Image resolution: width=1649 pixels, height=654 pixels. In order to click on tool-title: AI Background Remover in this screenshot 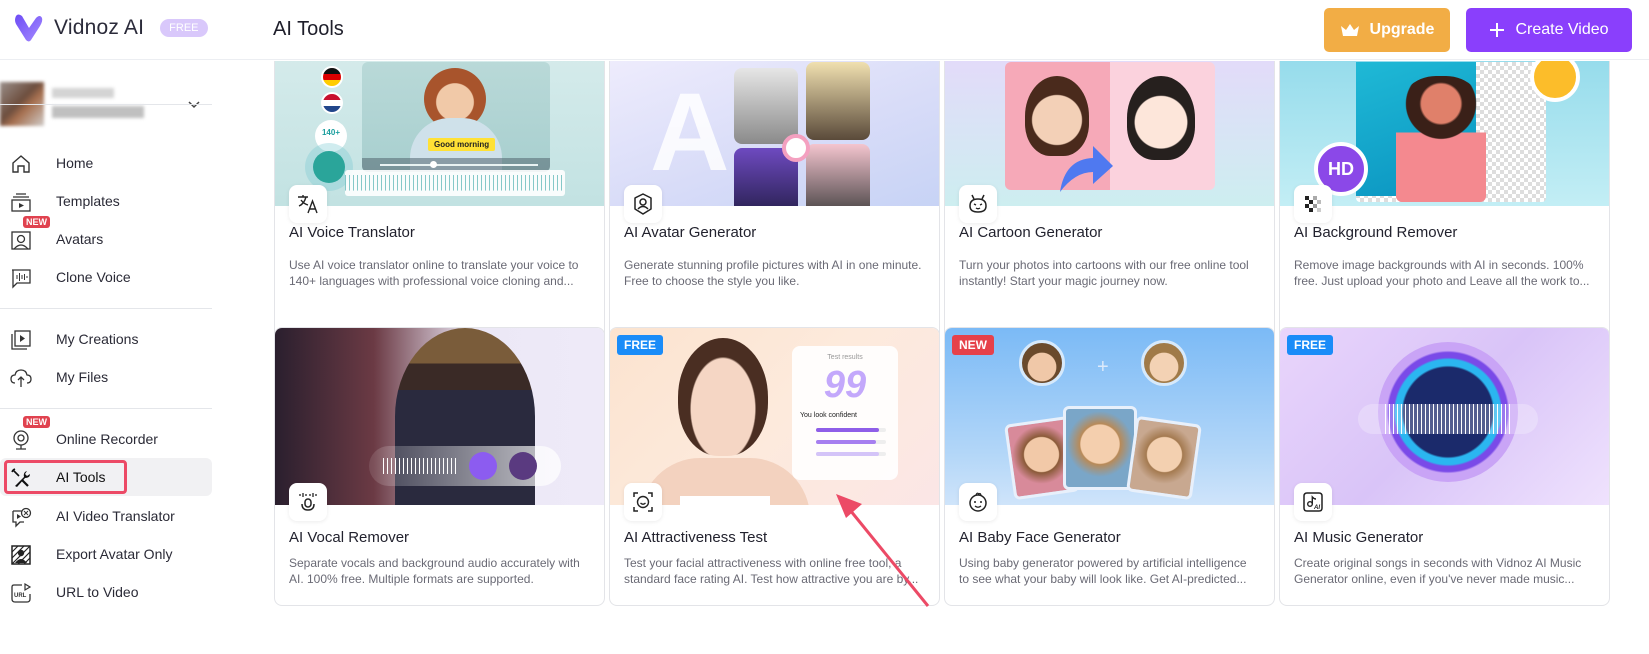, I will do `click(1376, 232)`.